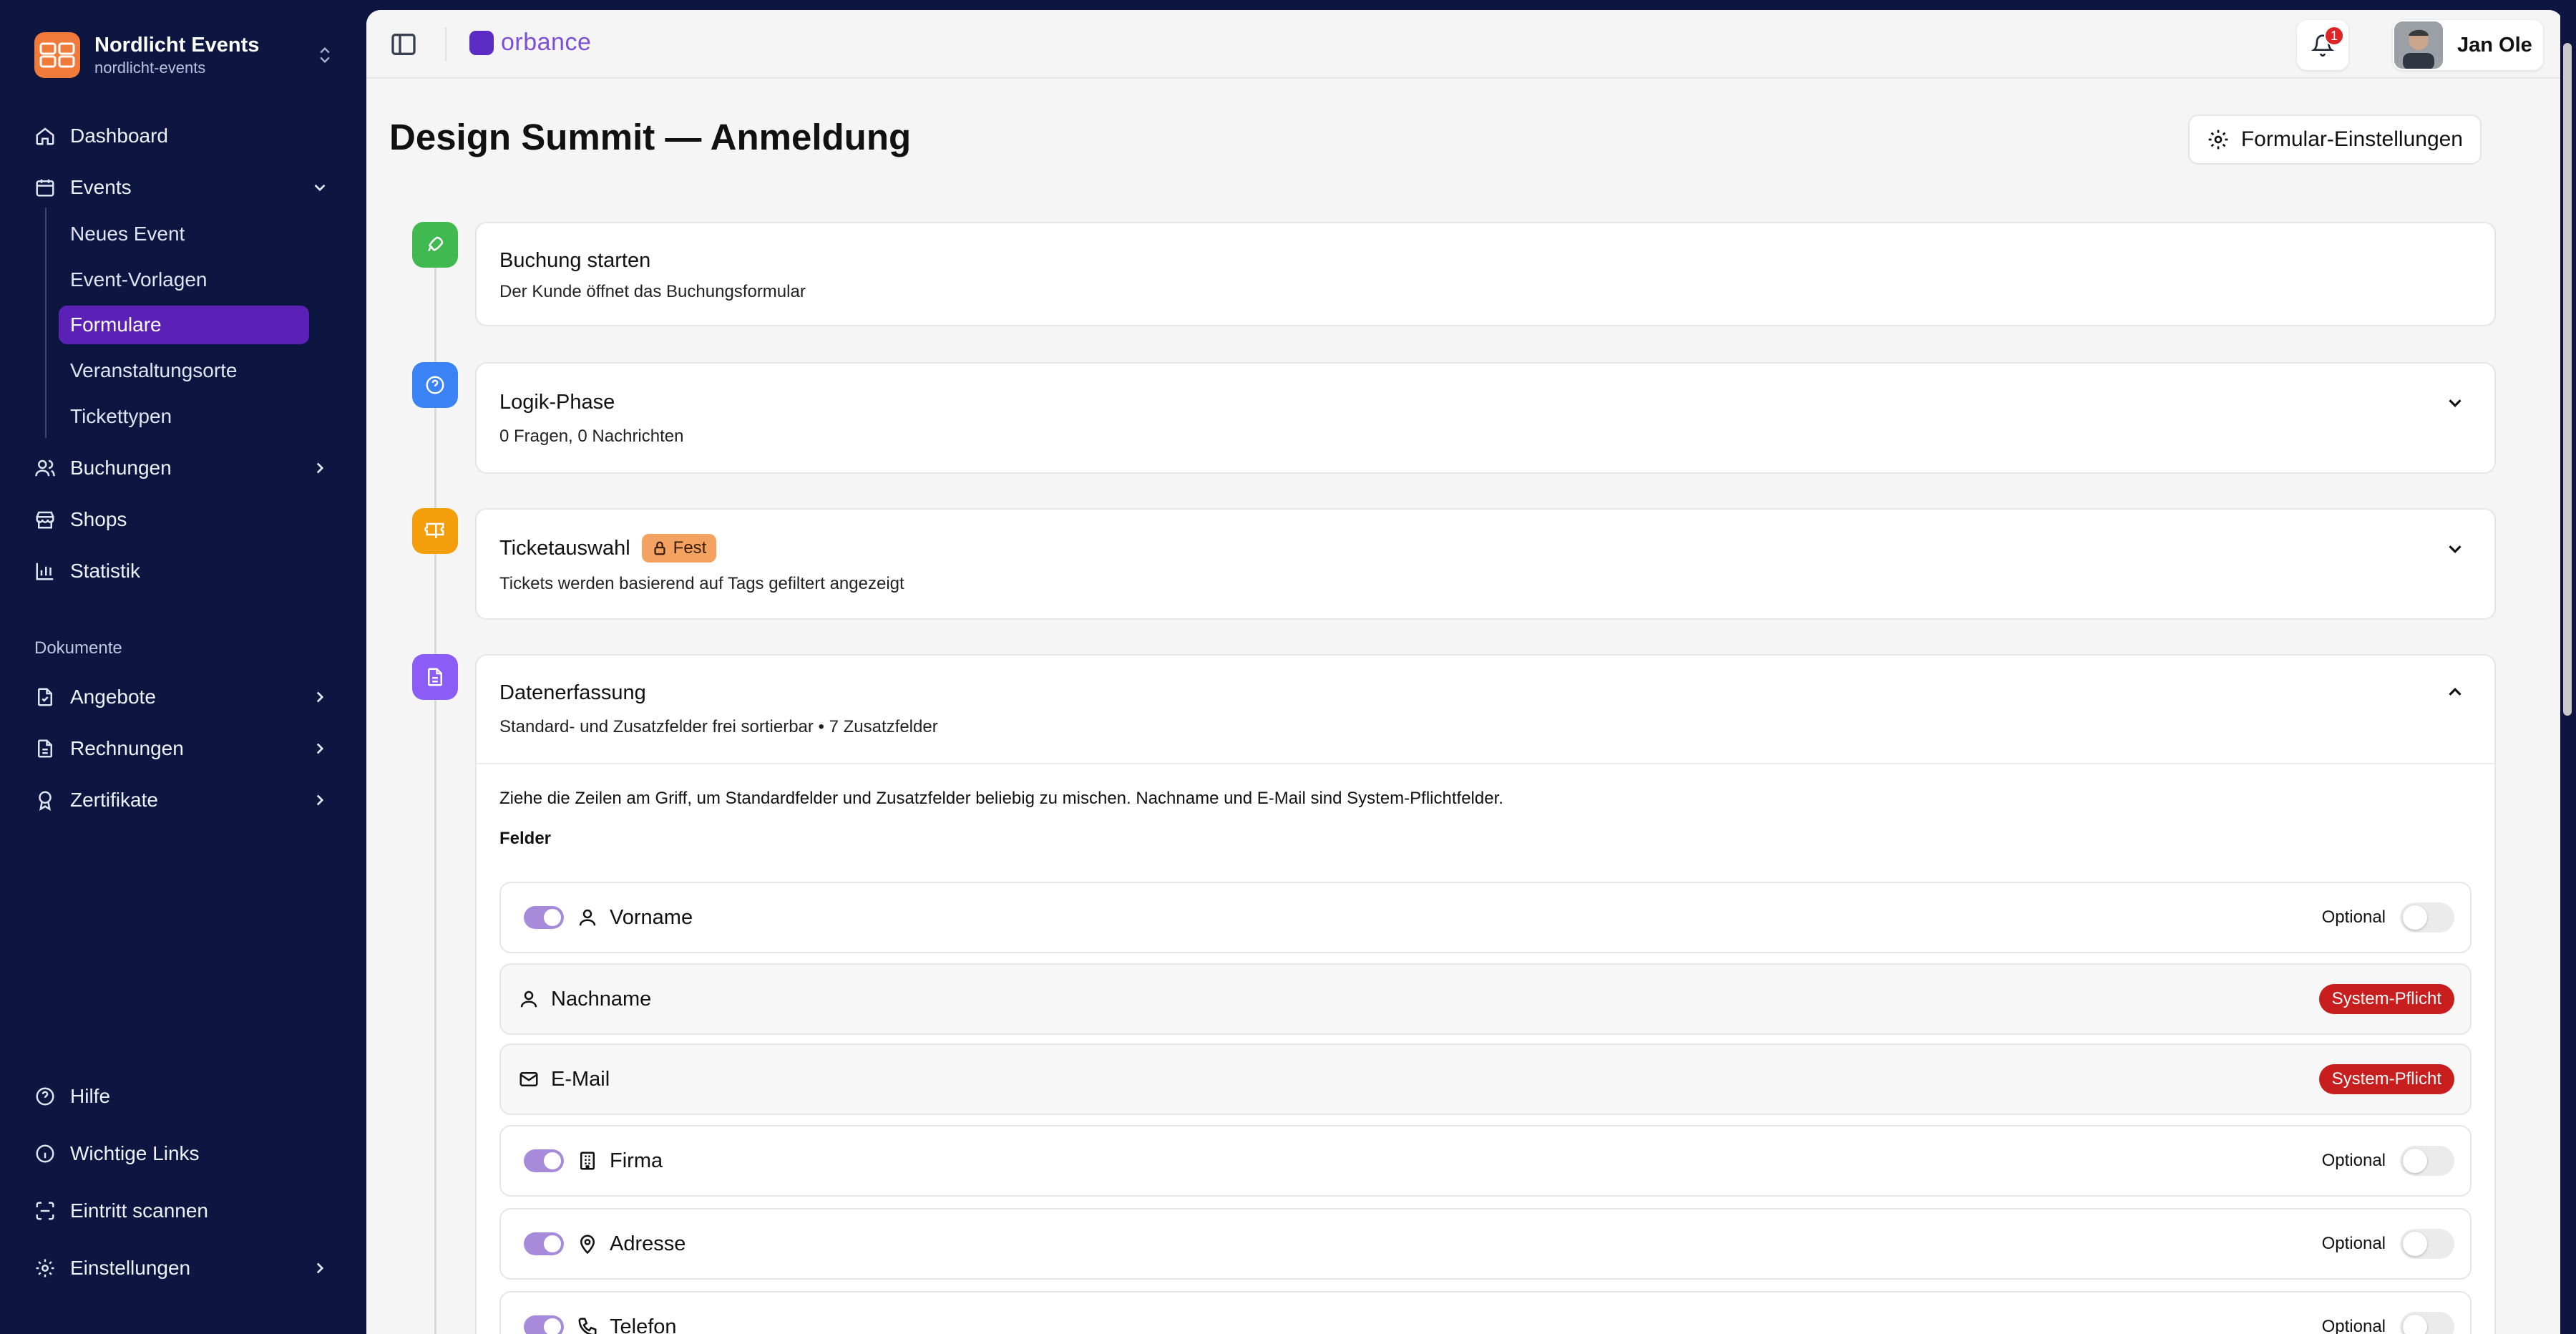 The width and height of the screenshot is (2576, 1334). Describe the element at coordinates (679, 548) in the screenshot. I see `fixed-badge: Fest` at that location.